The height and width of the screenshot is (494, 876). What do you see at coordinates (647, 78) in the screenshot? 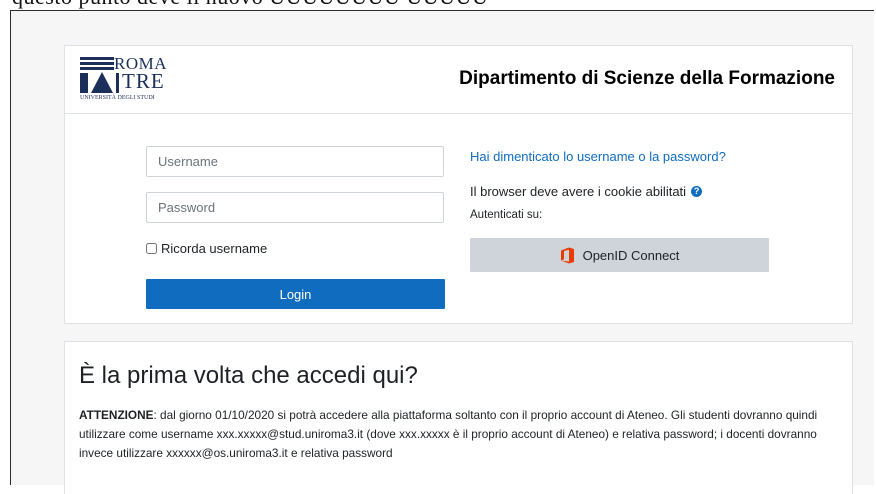
I see `department-title: Dipartimento di Scienze della Formazione` at bounding box center [647, 78].